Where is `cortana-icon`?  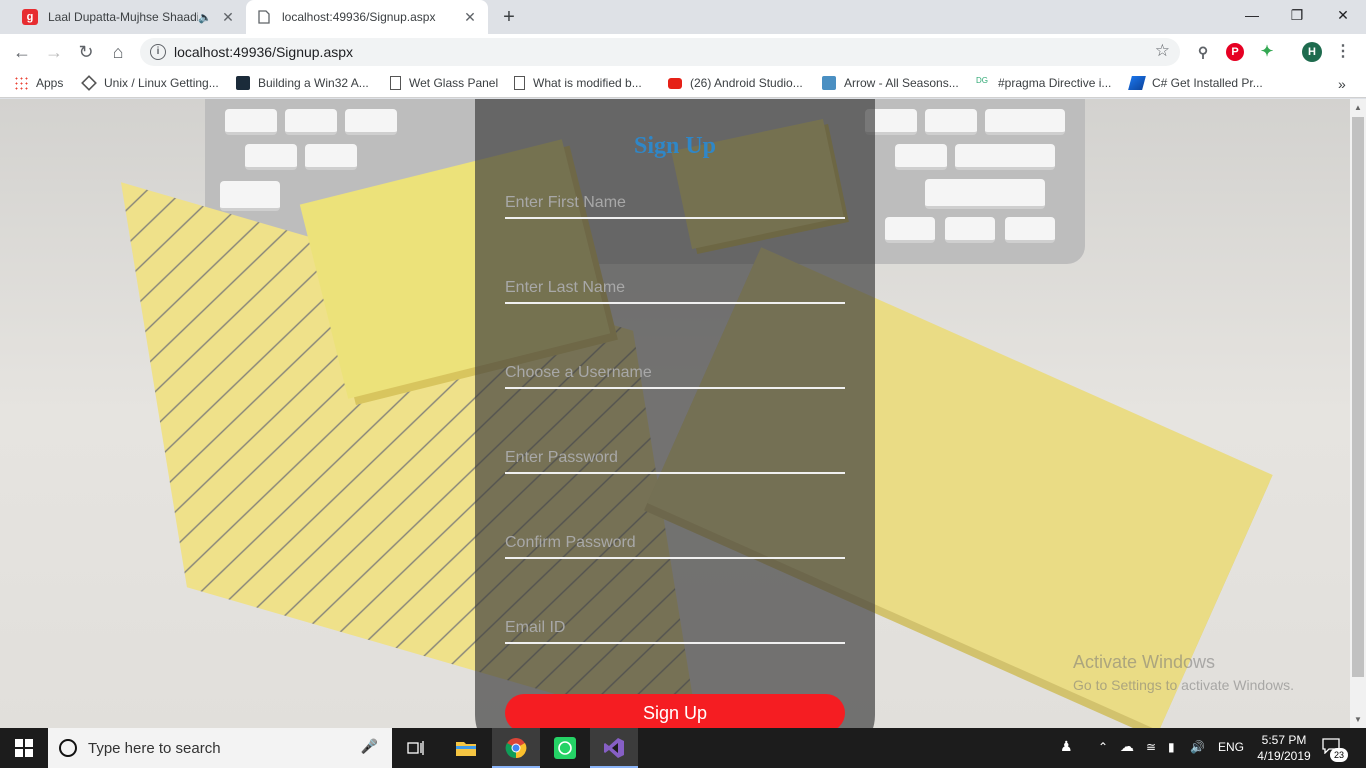 cortana-icon is located at coordinates (68, 748).